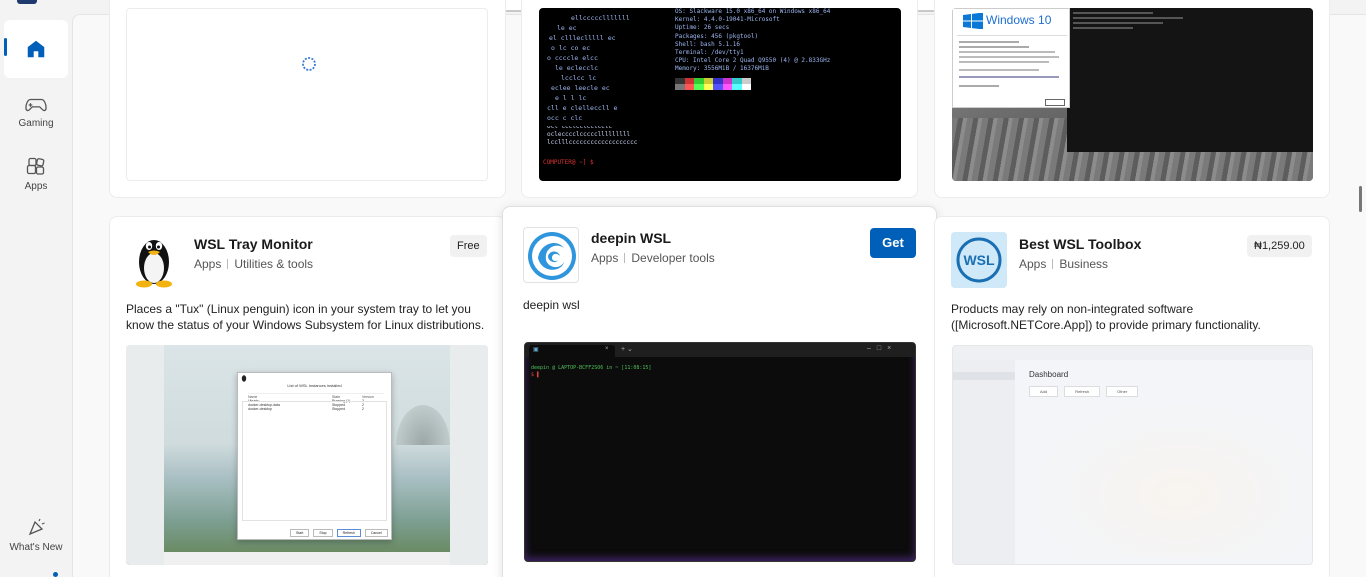  What do you see at coordinates (582, 38) in the screenshot?
I see `svg-text: el cllleclllll ec` at bounding box center [582, 38].